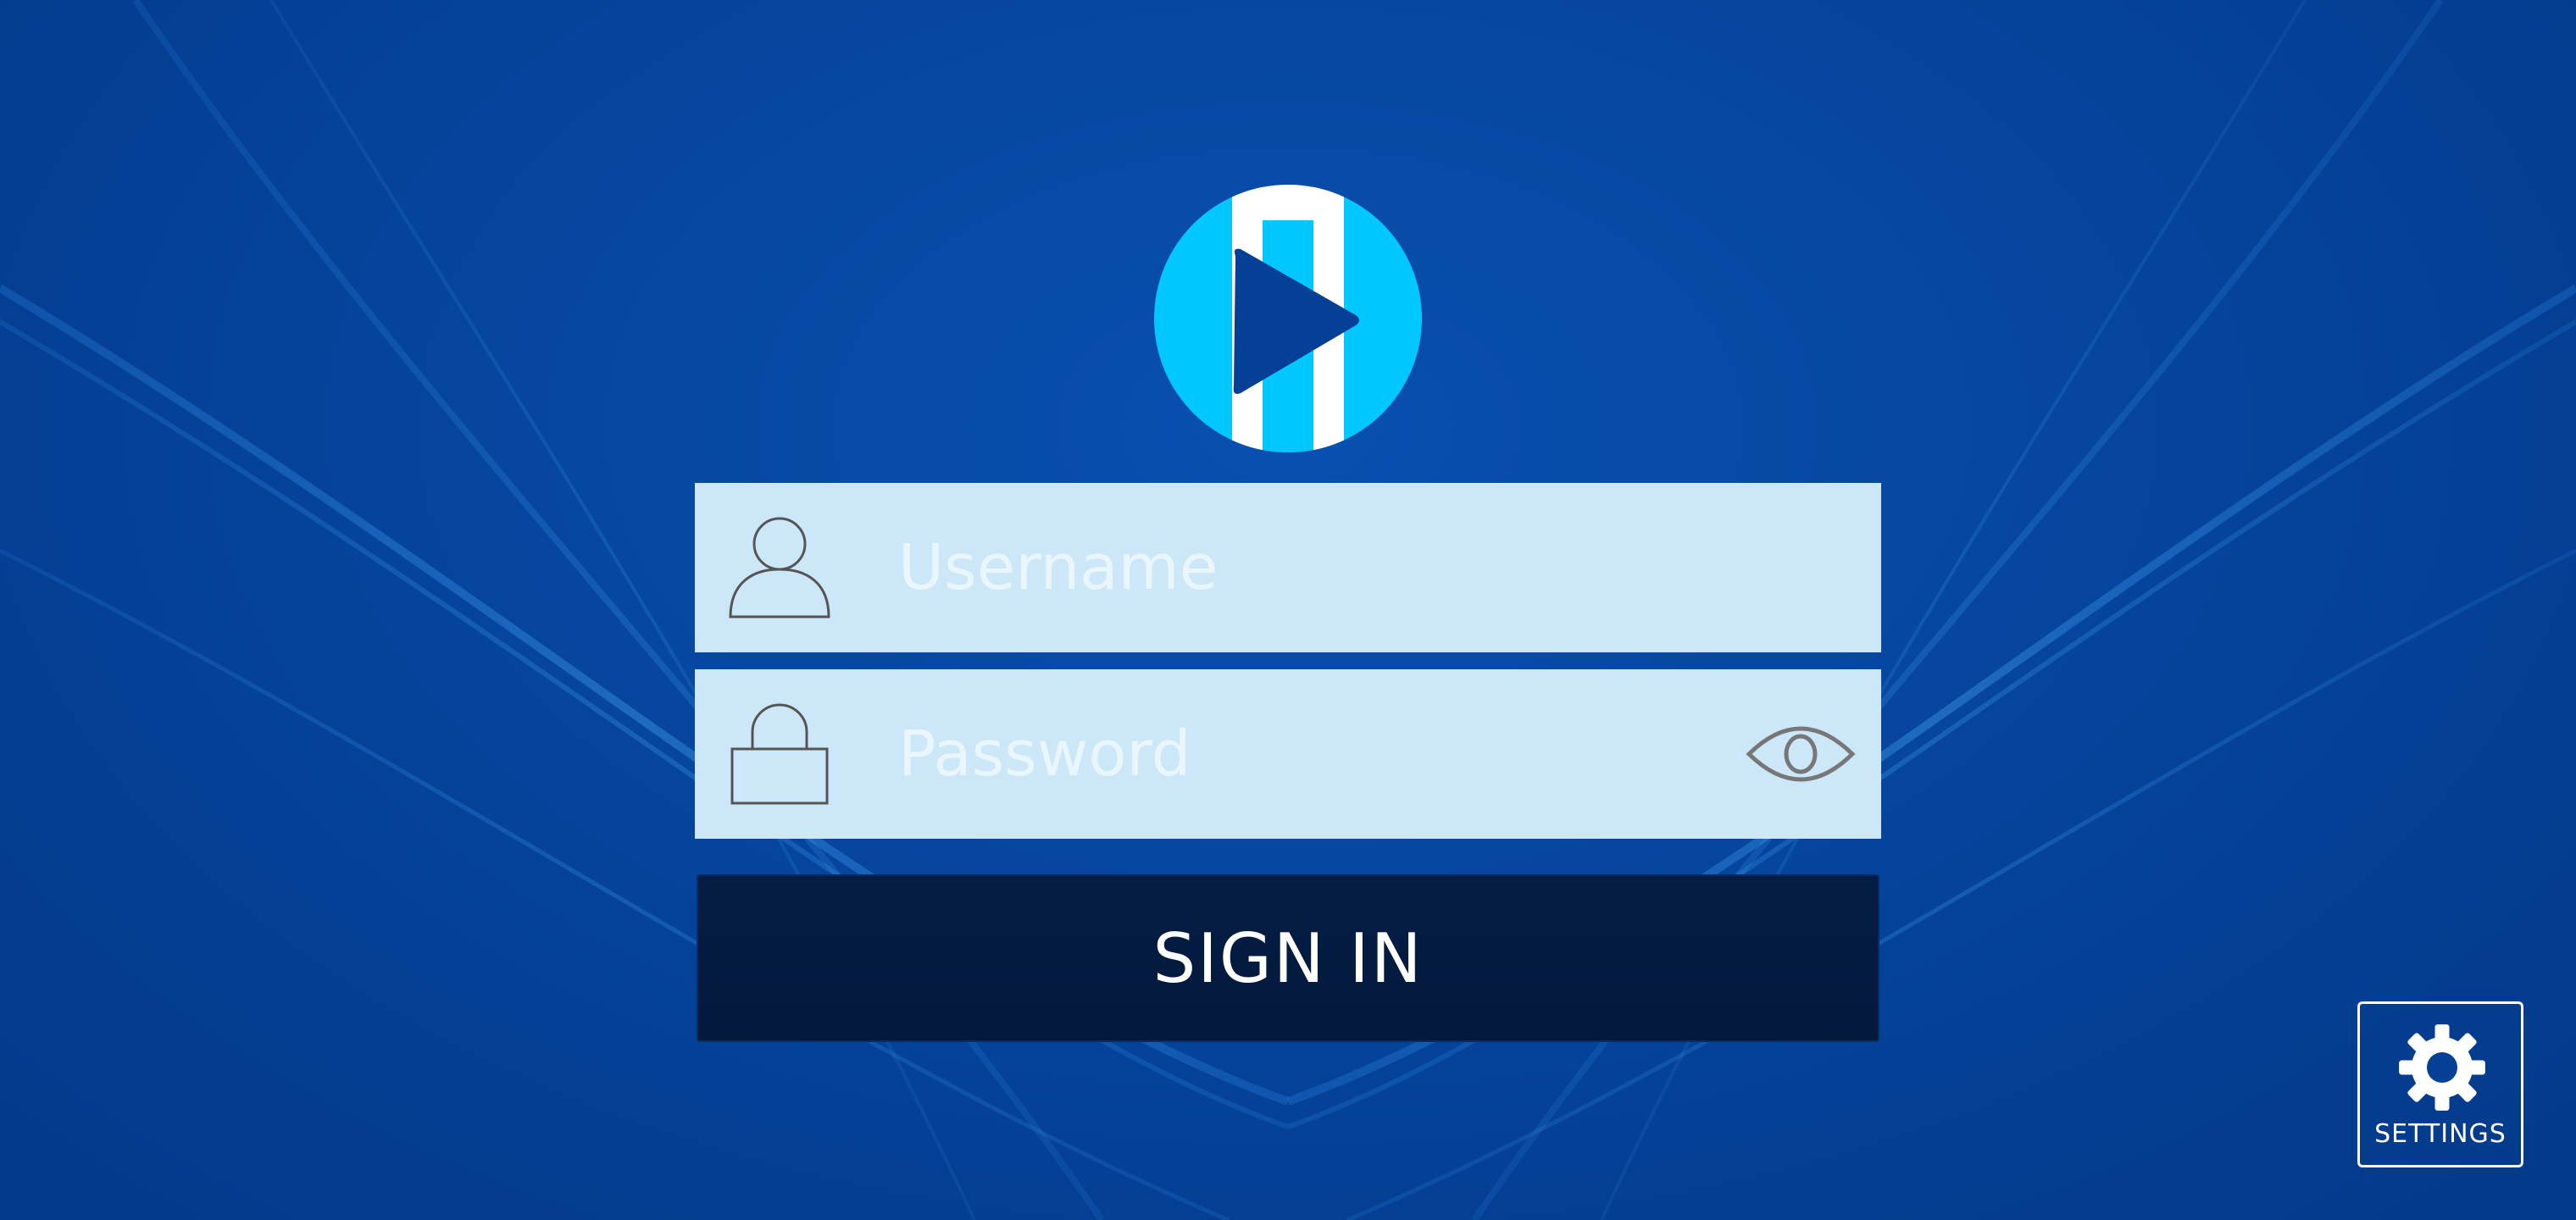  I want to click on settings-label: SETTINGS, so click(2440, 1134).